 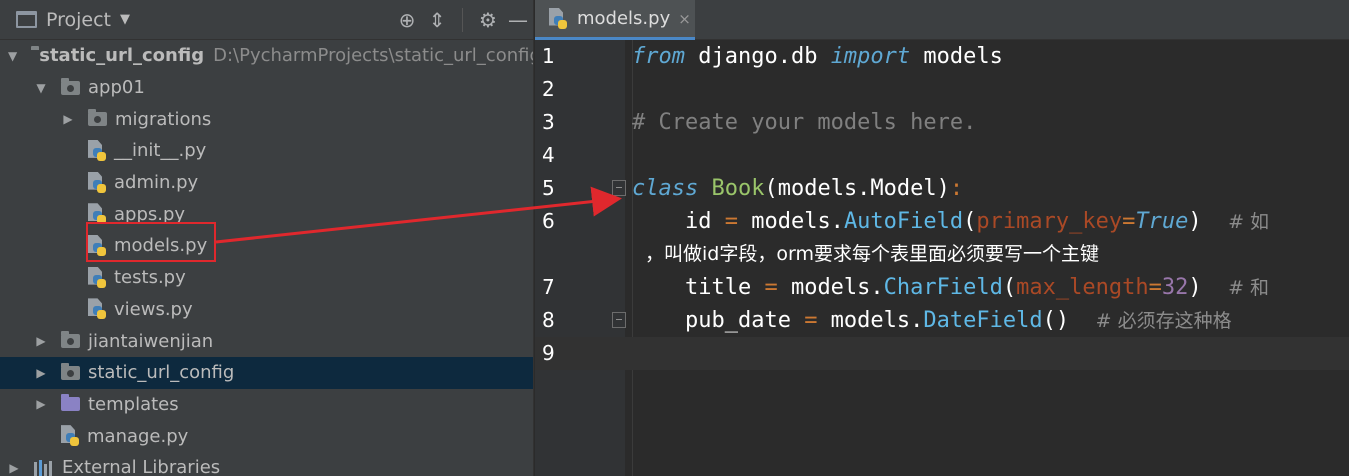 What do you see at coordinates (156, 183) in the screenshot?
I see `tree-item-label: admin.py` at bounding box center [156, 183].